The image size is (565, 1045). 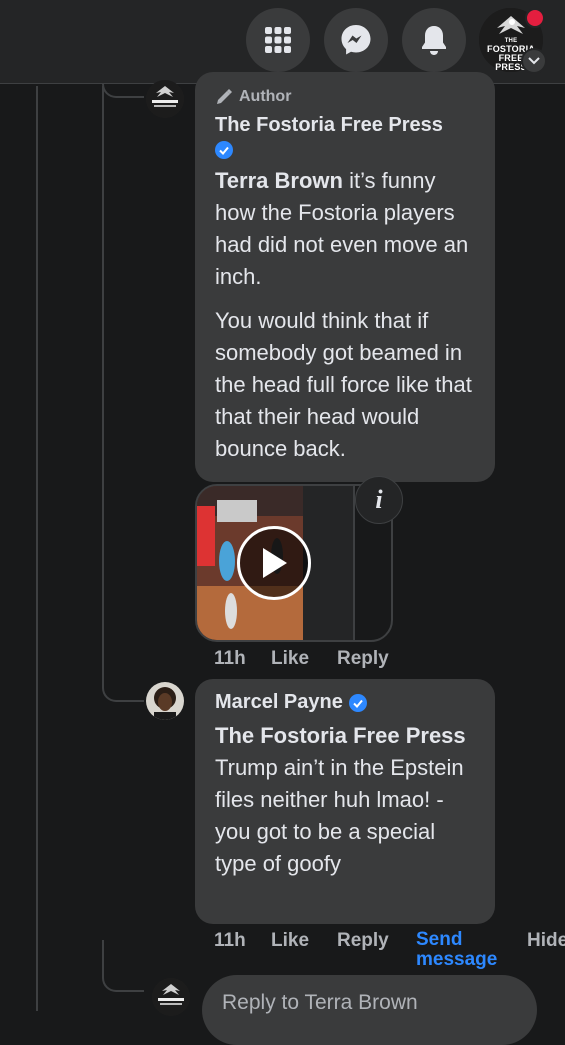 I want to click on menu-button, so click(x=278, y=40).